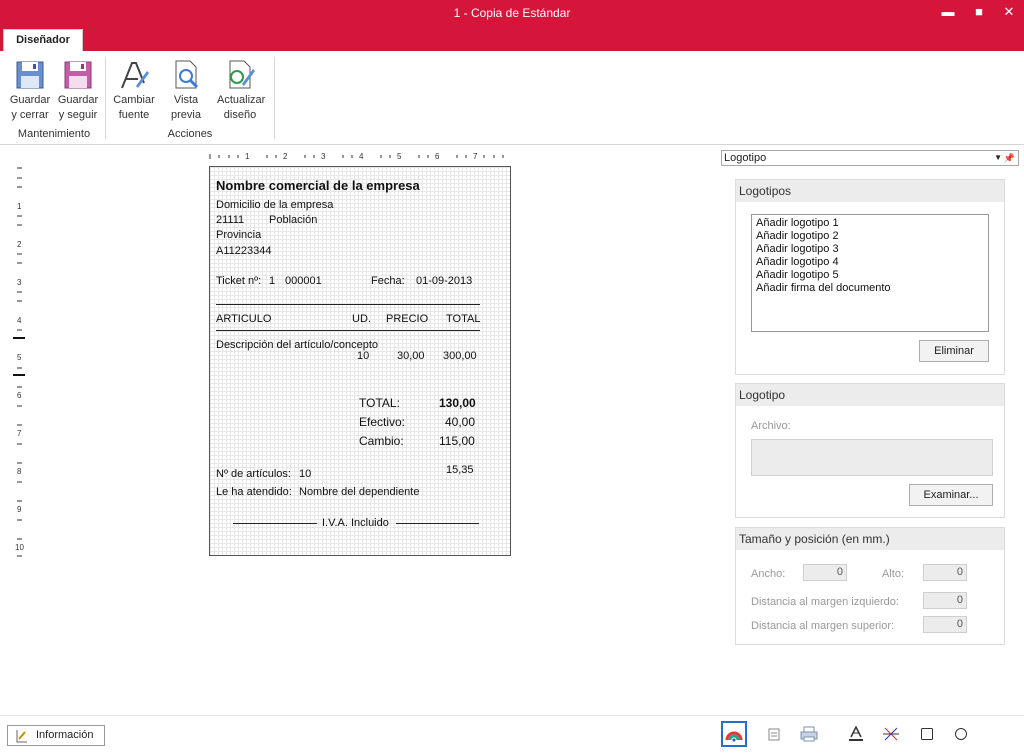 This screenshot has width=1024, height=753. Describe the element at coordinates (856, 734) in the screenshot. I see `text-tool-icon` at that location.